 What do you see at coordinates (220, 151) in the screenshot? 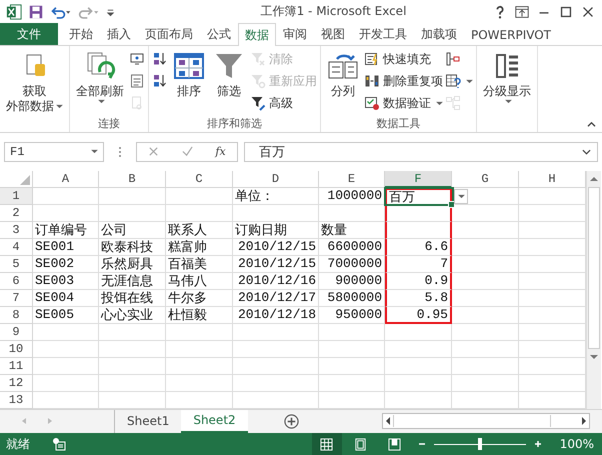
I see `insert-function-button: fx` at bounding box center [220, 151].